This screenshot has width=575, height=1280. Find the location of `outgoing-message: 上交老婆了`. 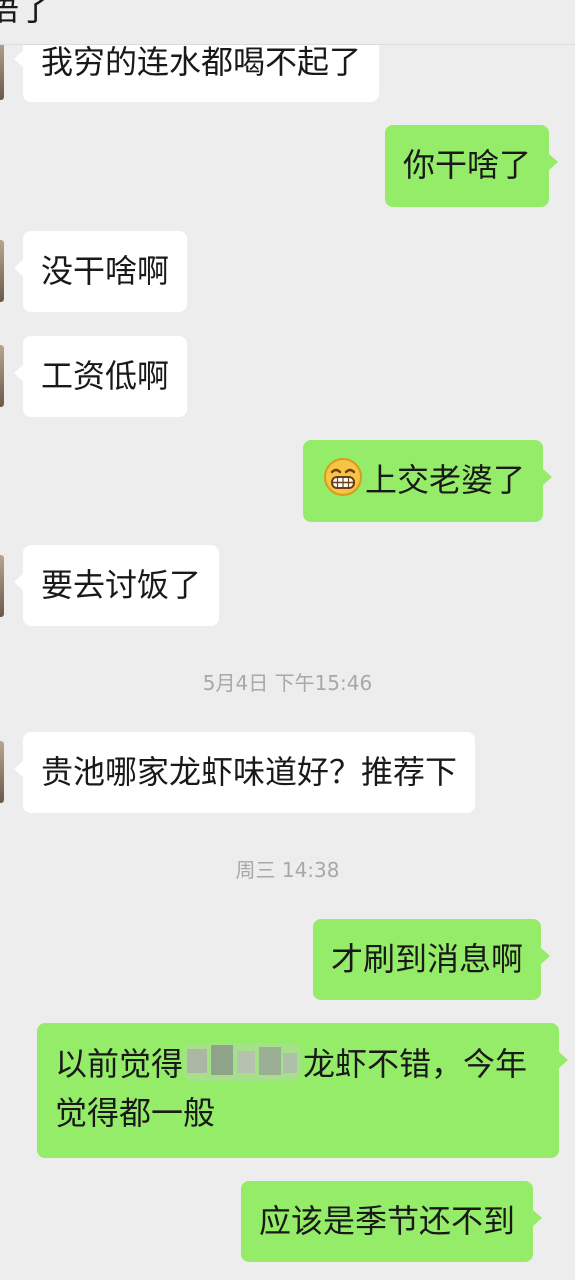

outgoing-message: 上交老婆了 is located at coordinates (428, 481).